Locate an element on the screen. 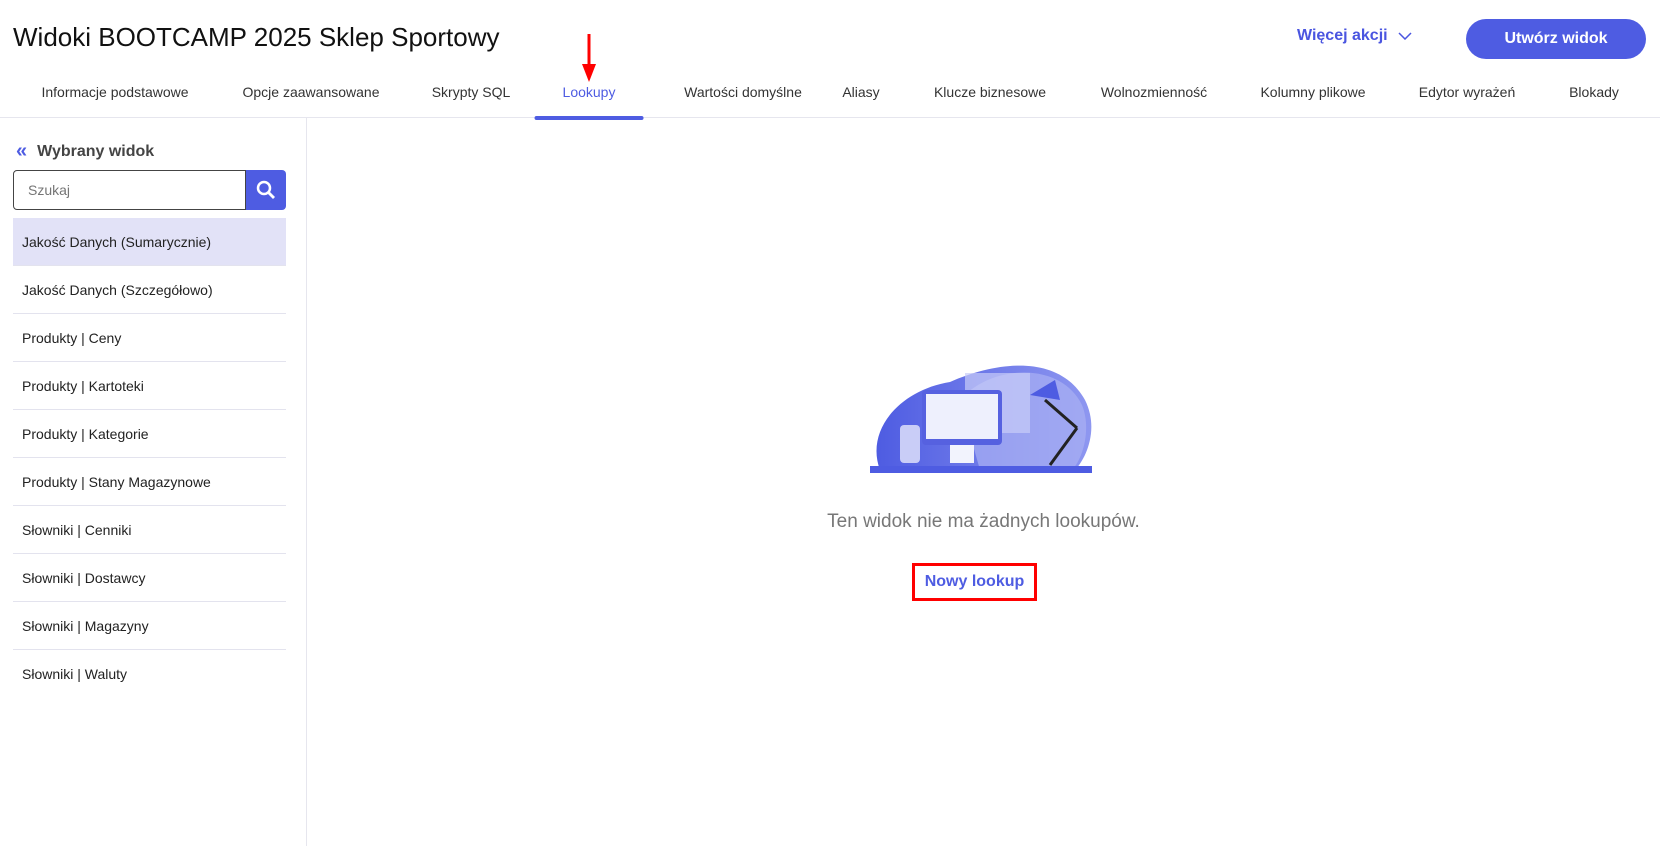  list-item: Jakość Danych (Sumarycznie) is located at coordinates (149, 242).